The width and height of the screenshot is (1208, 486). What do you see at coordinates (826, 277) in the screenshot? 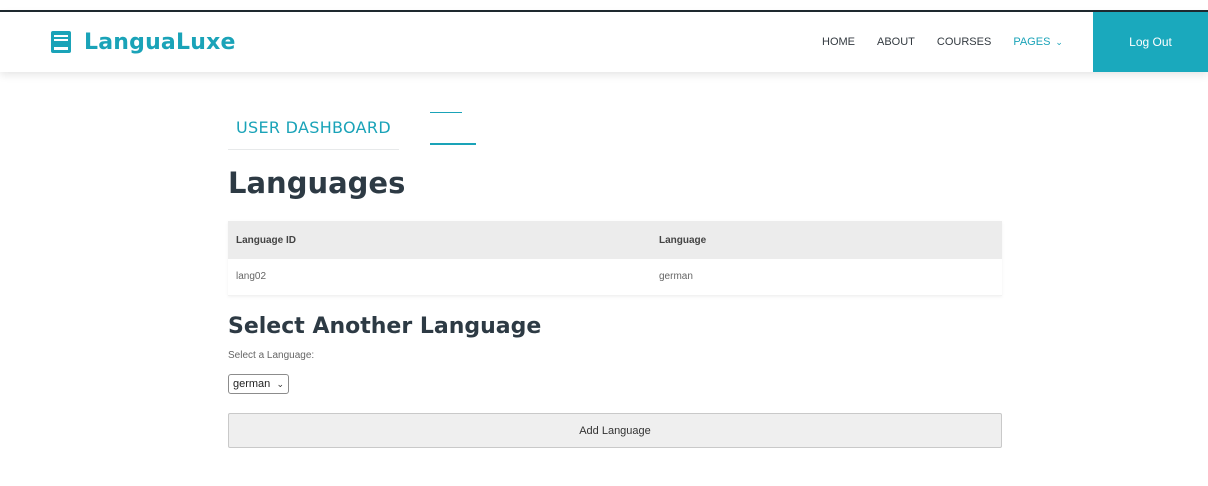
I see `cell-language: german` at bounding box center [826, 277].